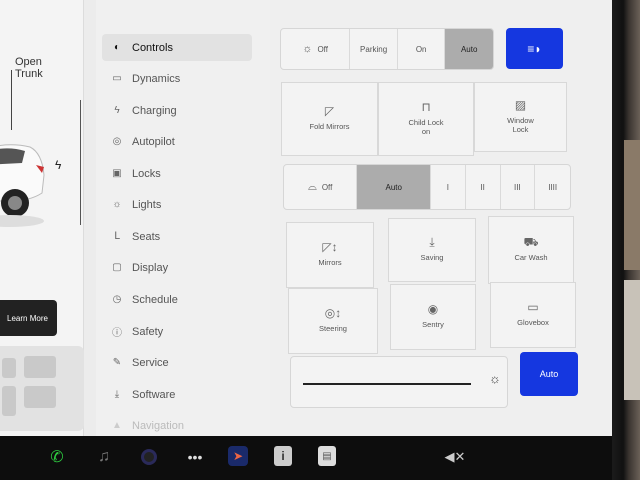 The width and height of the screenshot is (640, 480). What do you see at coordinates (150, 267) in the screenshot?
I see `nav-item-label: Display` at bounding box center [150, 267].